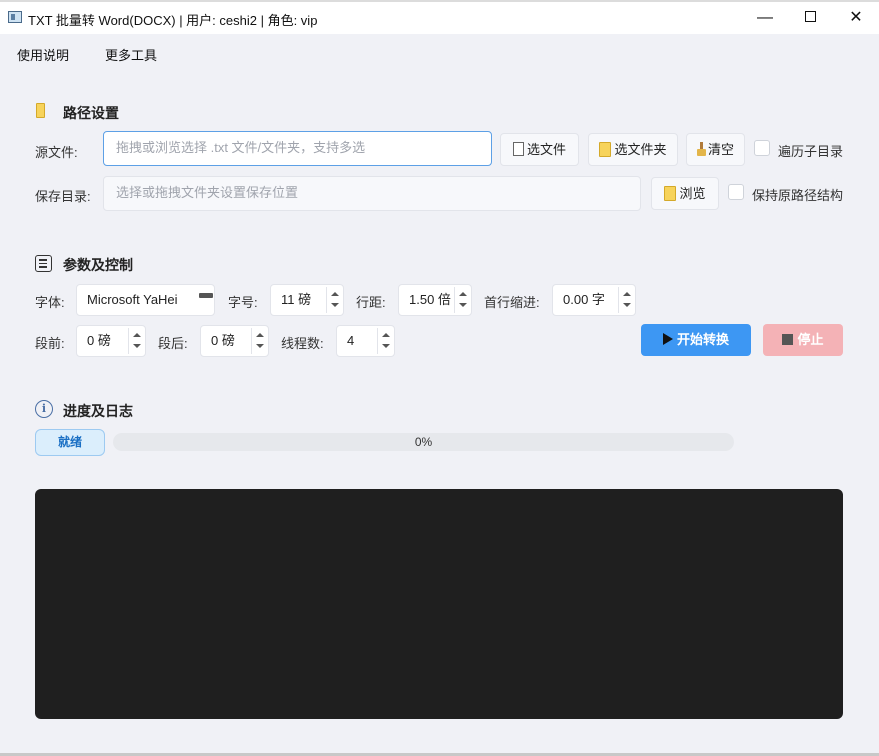 The width and height of the screenshot is (879, 756). I want to click on indent-label: 首行缩进:, so click(512, 302).